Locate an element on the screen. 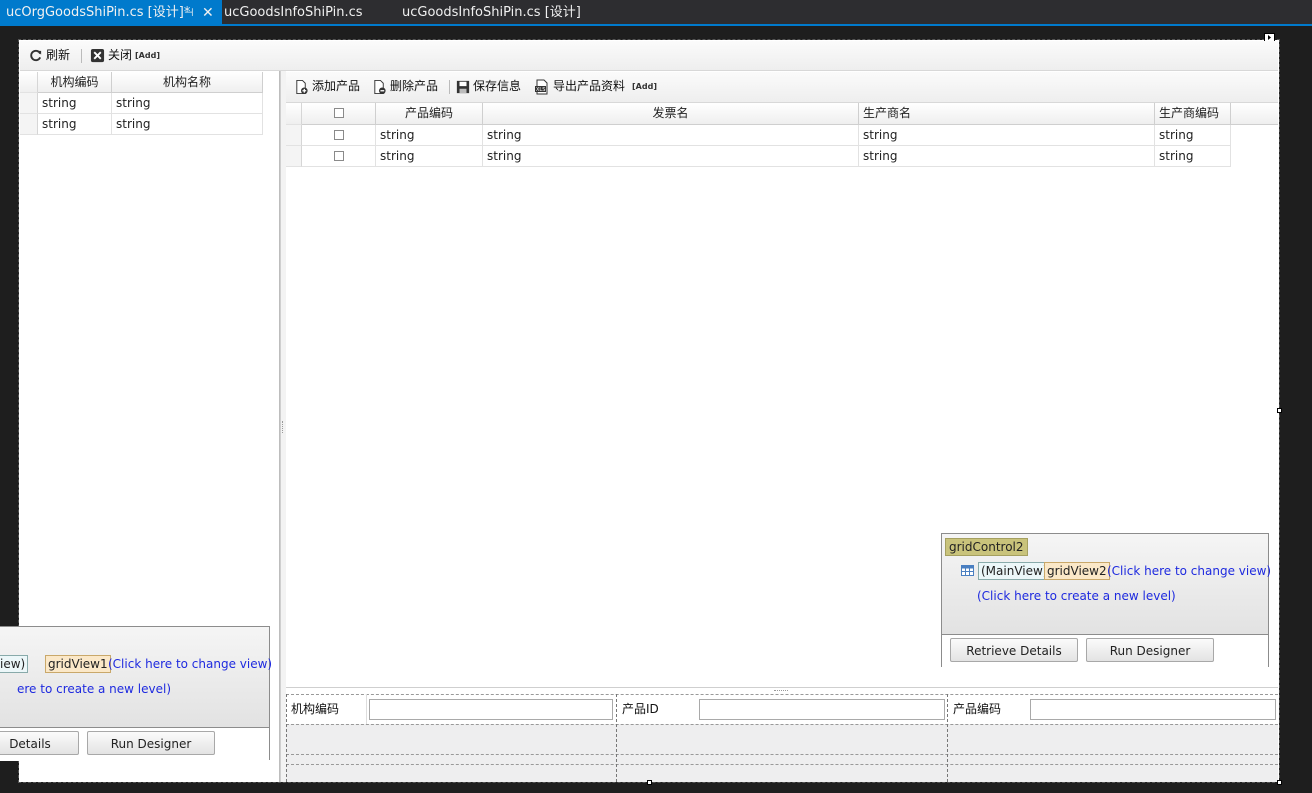 Image resolution: width=1312 pixels, height=793 pixels. refresh-button: 刷新 is located at coordinates (49, 55).